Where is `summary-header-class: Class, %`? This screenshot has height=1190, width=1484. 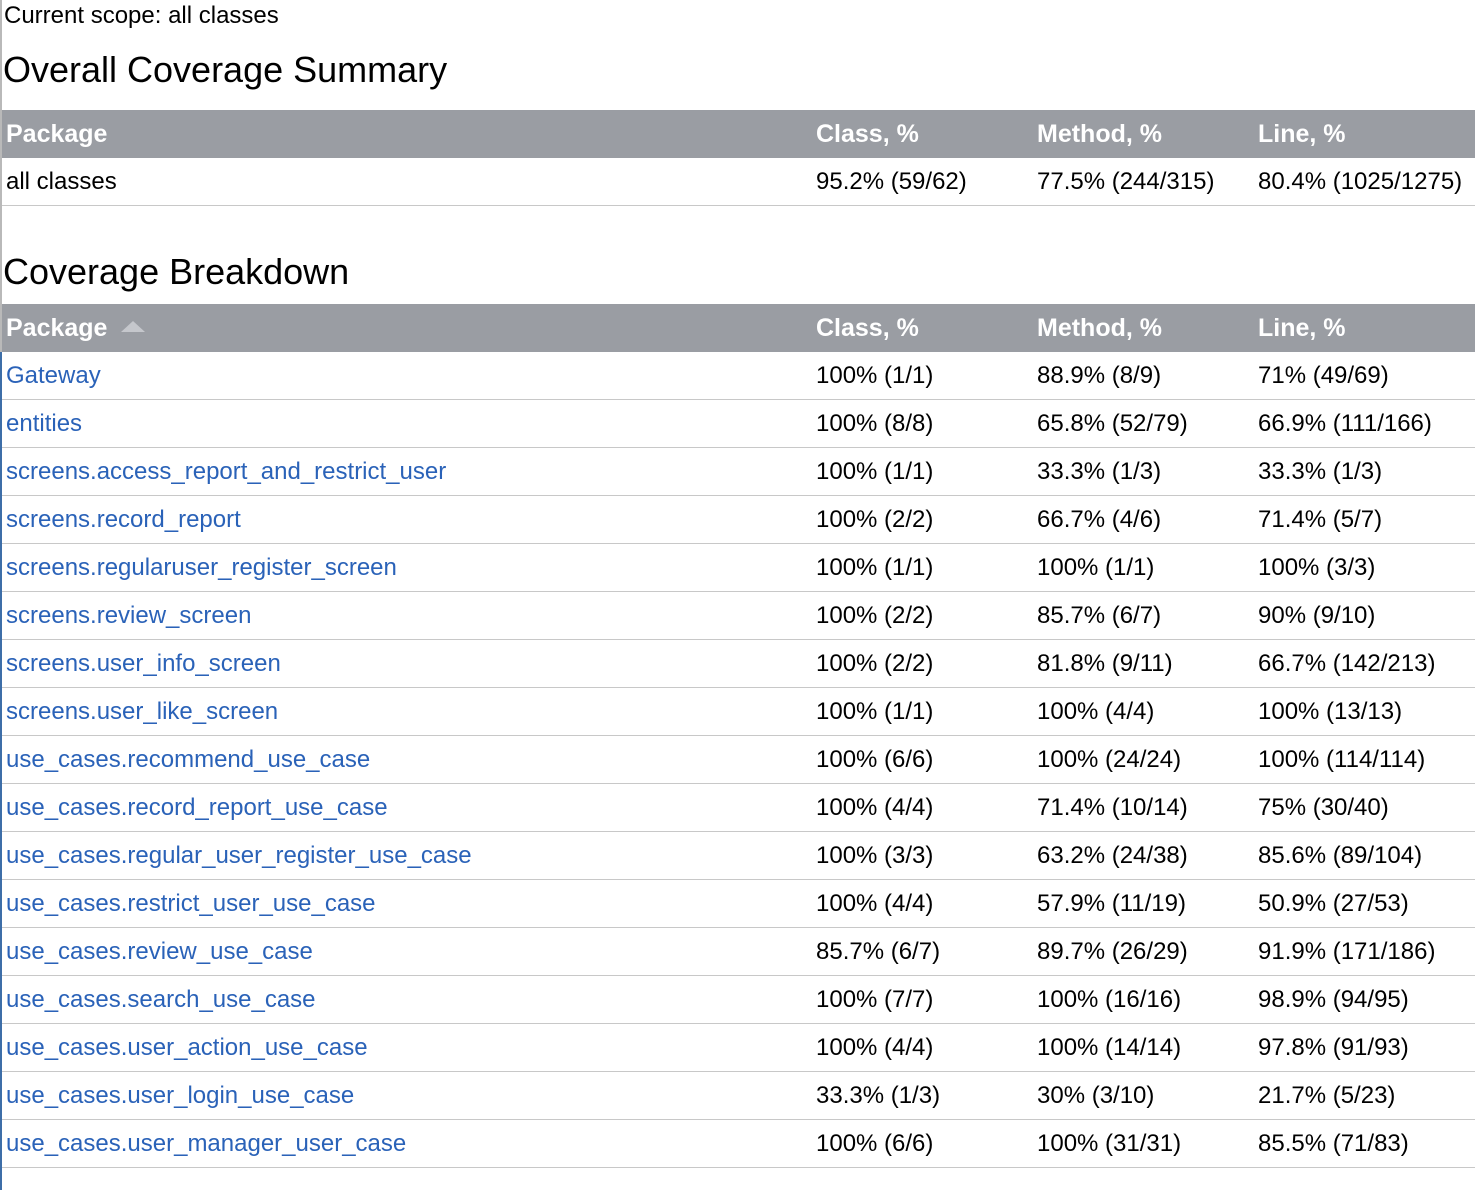
summary-header-class: Class, % is located at coordinates (922, 134).